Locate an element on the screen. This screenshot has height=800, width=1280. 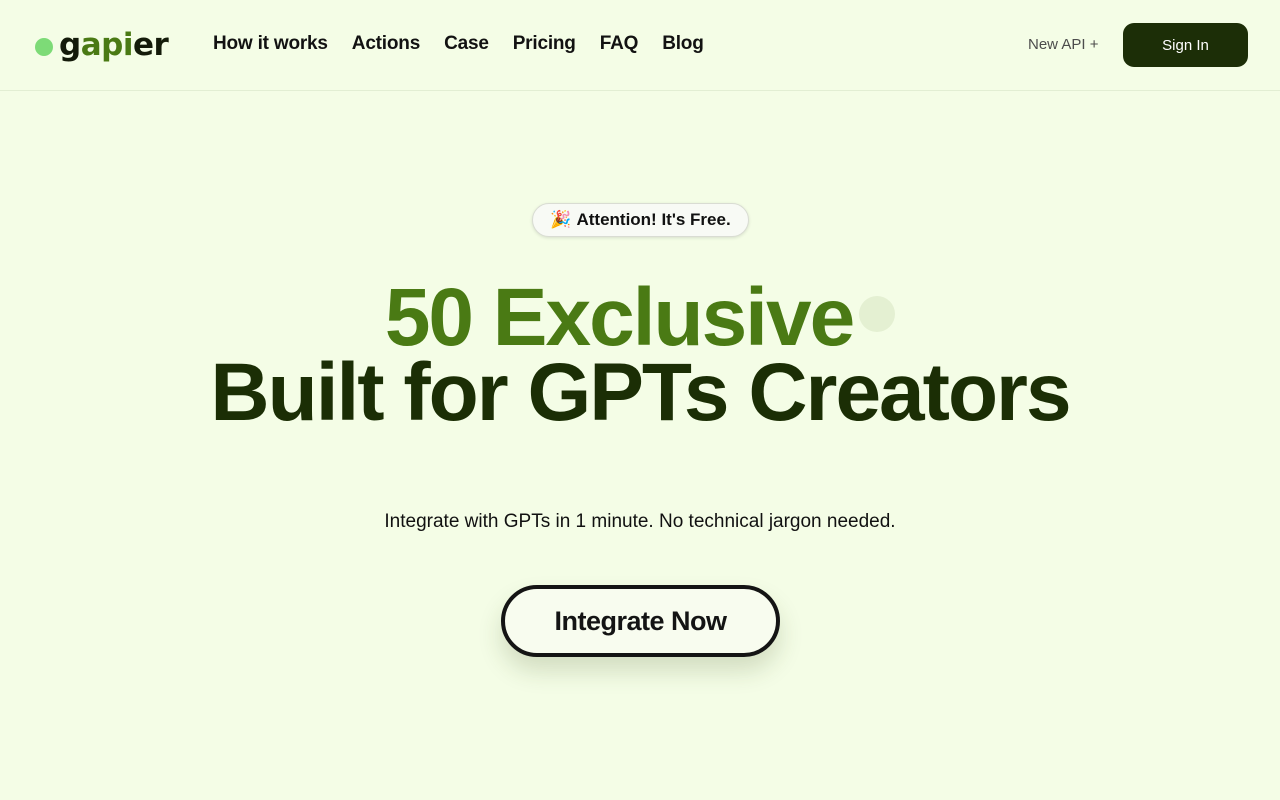
nav-pricing: Pricing is located at coordinates (544, 44).